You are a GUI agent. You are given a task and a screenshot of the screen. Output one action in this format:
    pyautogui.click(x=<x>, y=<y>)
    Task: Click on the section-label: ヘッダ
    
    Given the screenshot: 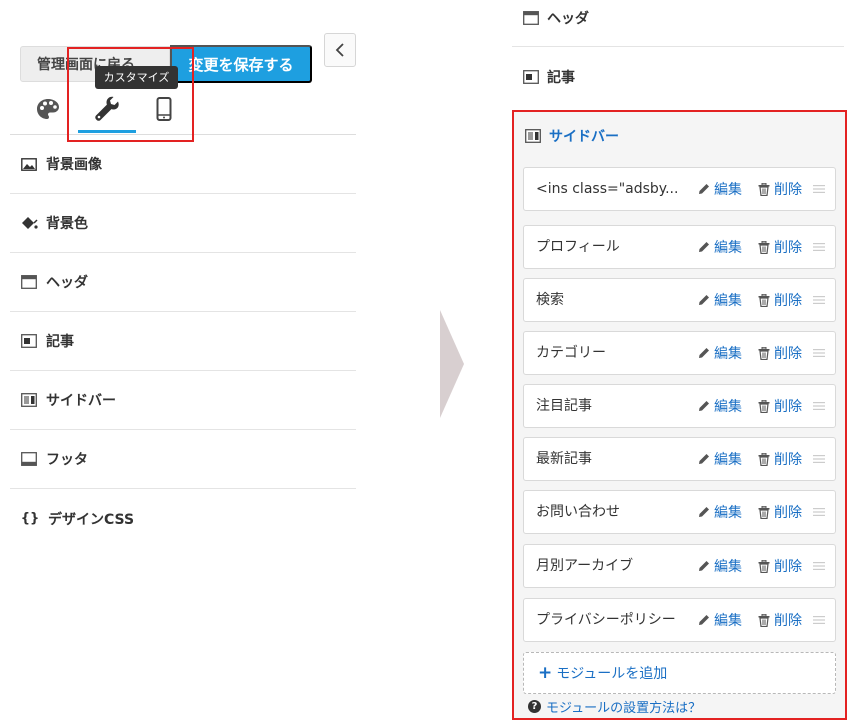 What is the action you would take?
    pyautogui.click(x=568, y=19)
    